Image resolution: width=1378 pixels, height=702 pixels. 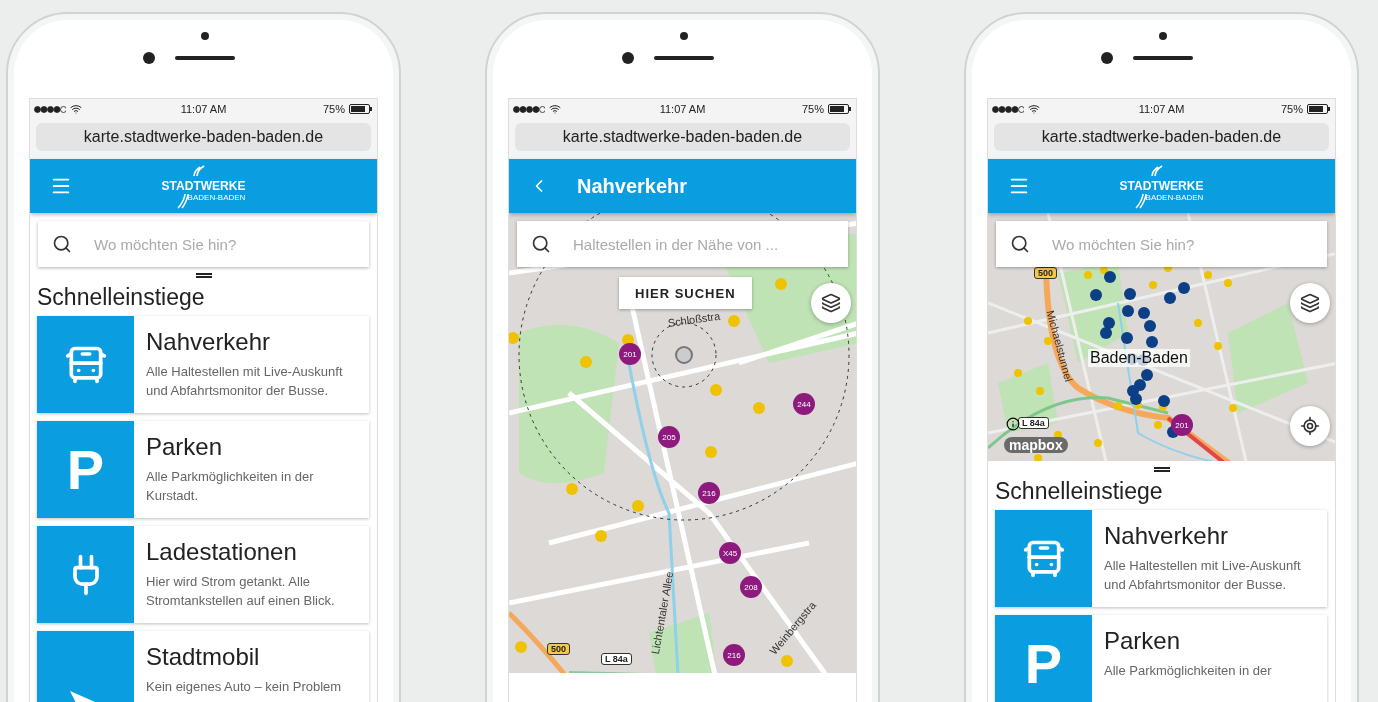 I want to click on header-title: Nahverkehr, so click(x=632, y=186).